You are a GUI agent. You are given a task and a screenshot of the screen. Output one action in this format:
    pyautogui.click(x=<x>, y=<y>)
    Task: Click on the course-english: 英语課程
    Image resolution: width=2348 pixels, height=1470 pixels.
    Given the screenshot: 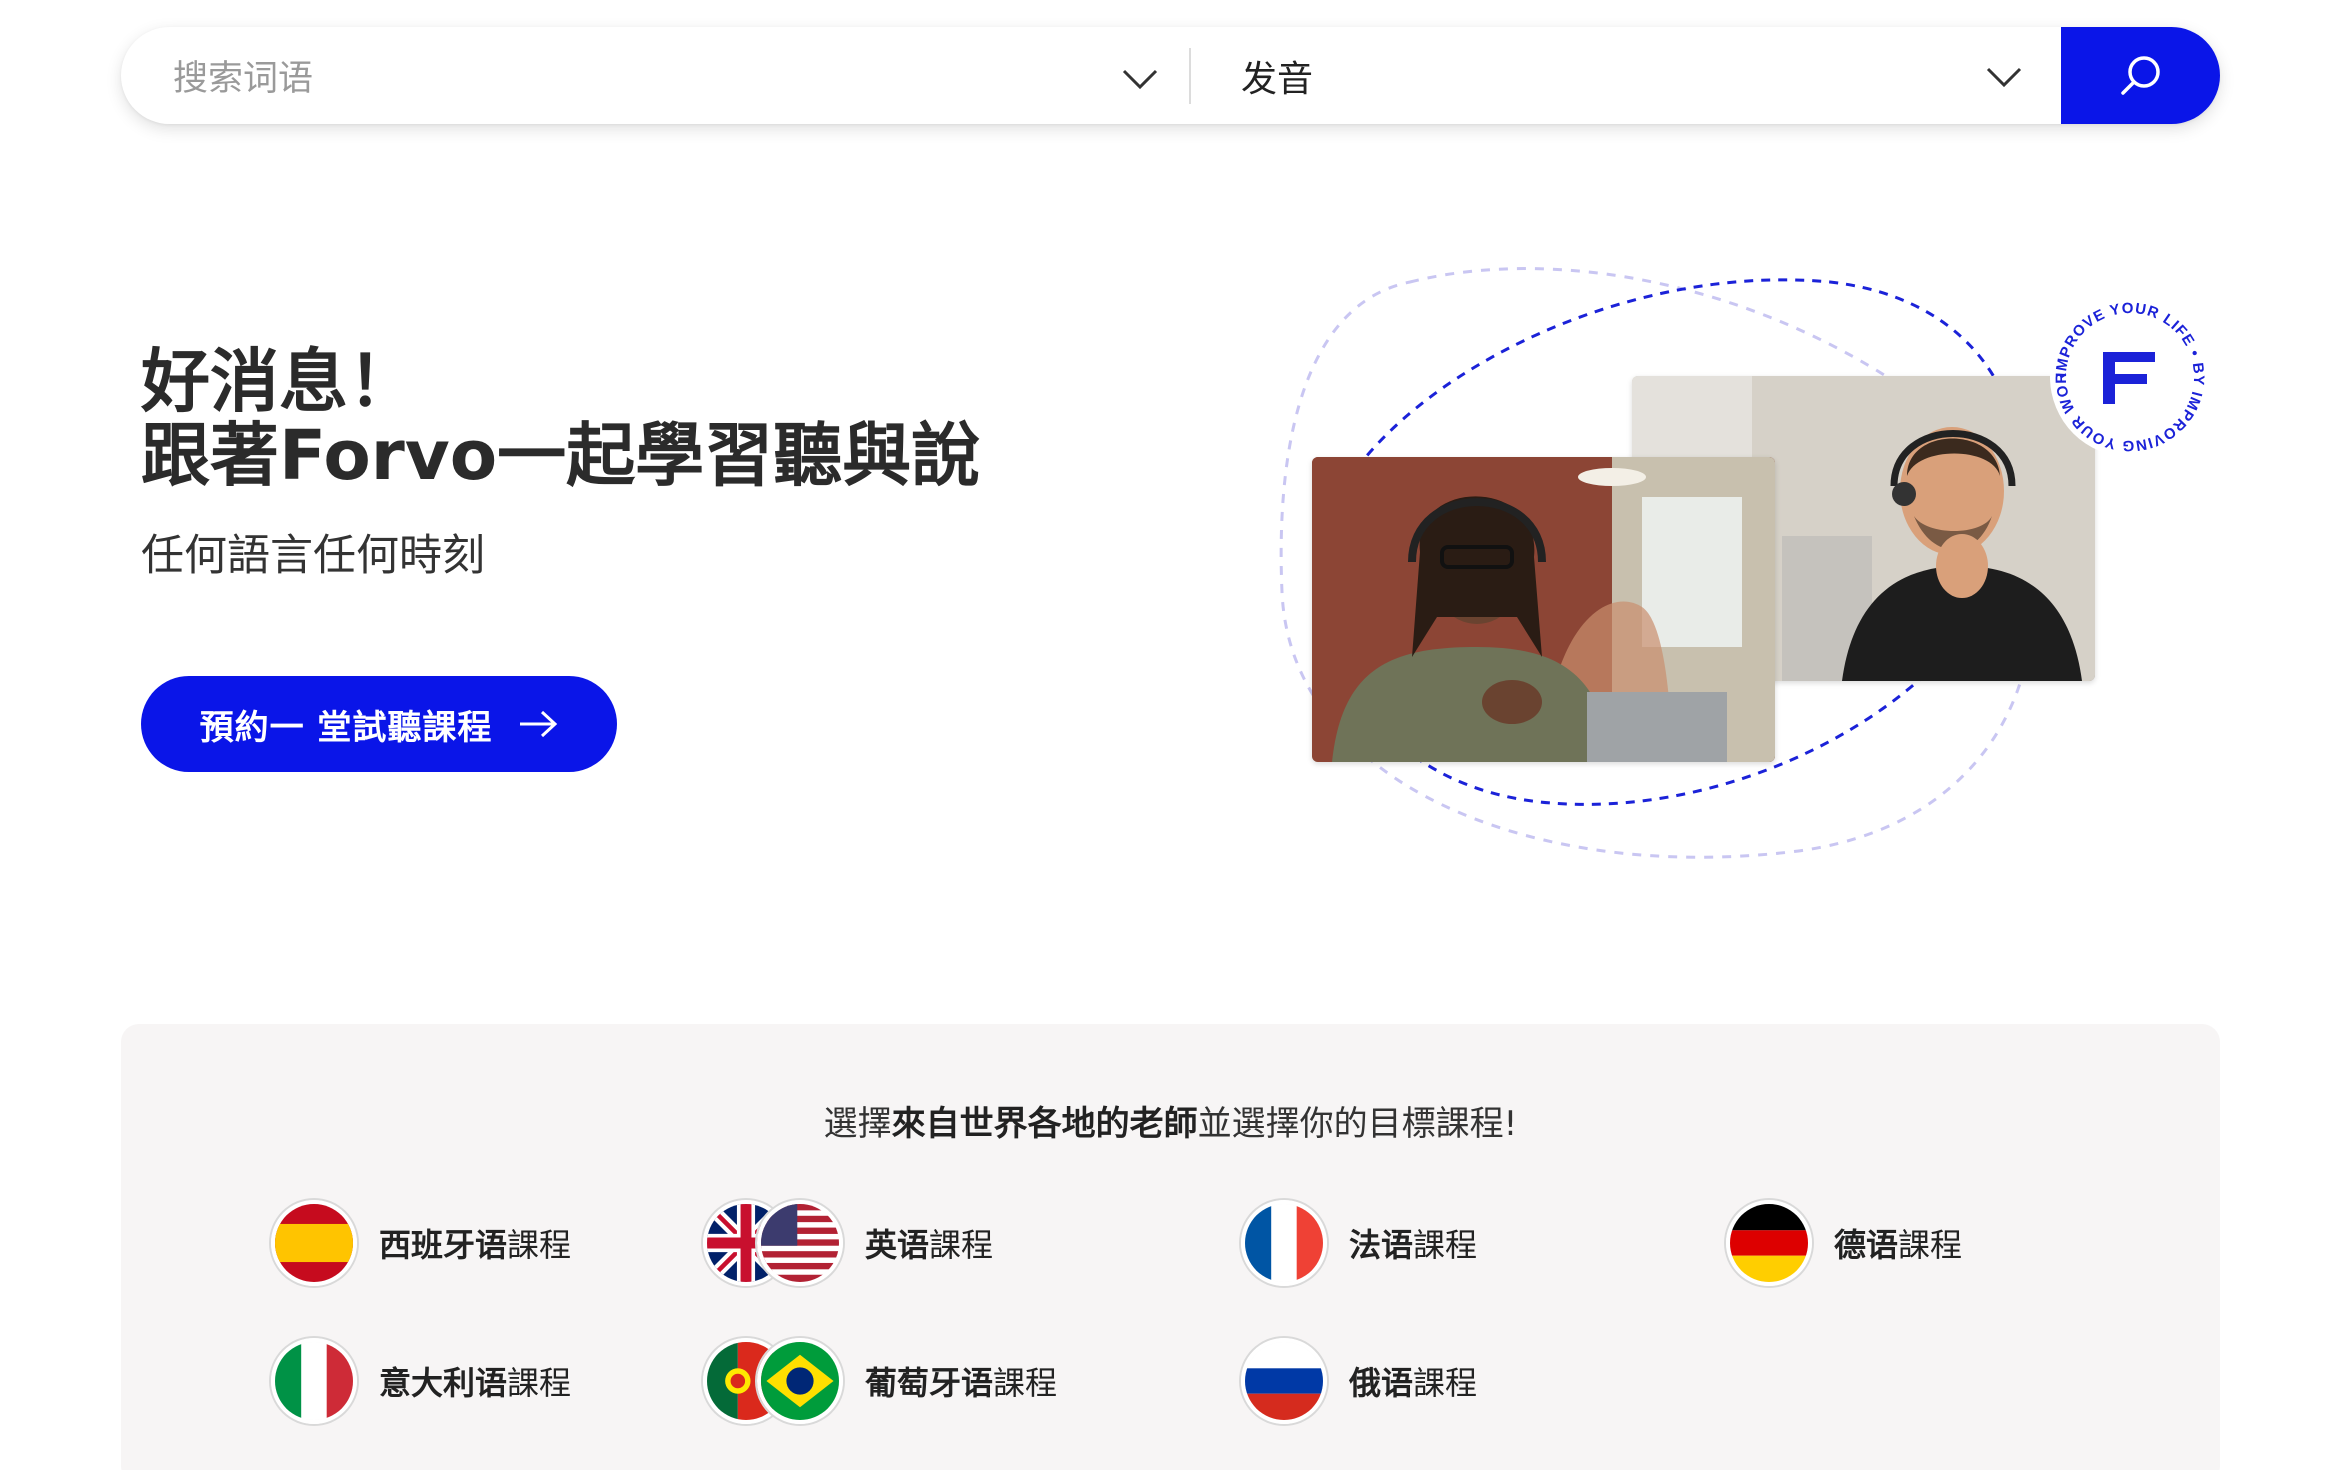 What is the action you would take?
    pyautogui.click(x=848, y=1243)
    